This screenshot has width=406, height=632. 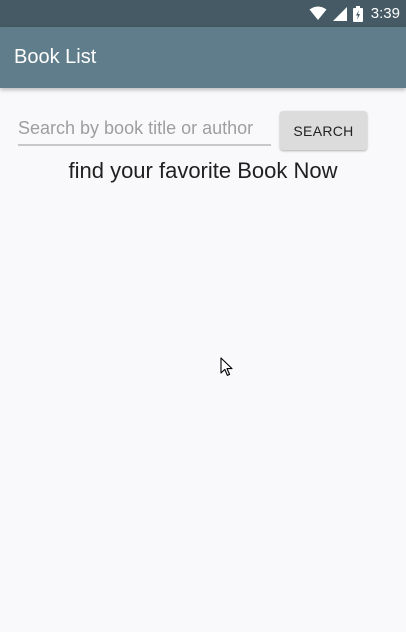 I want to click on status-icons: 3:39, so click(x=354, y=13).